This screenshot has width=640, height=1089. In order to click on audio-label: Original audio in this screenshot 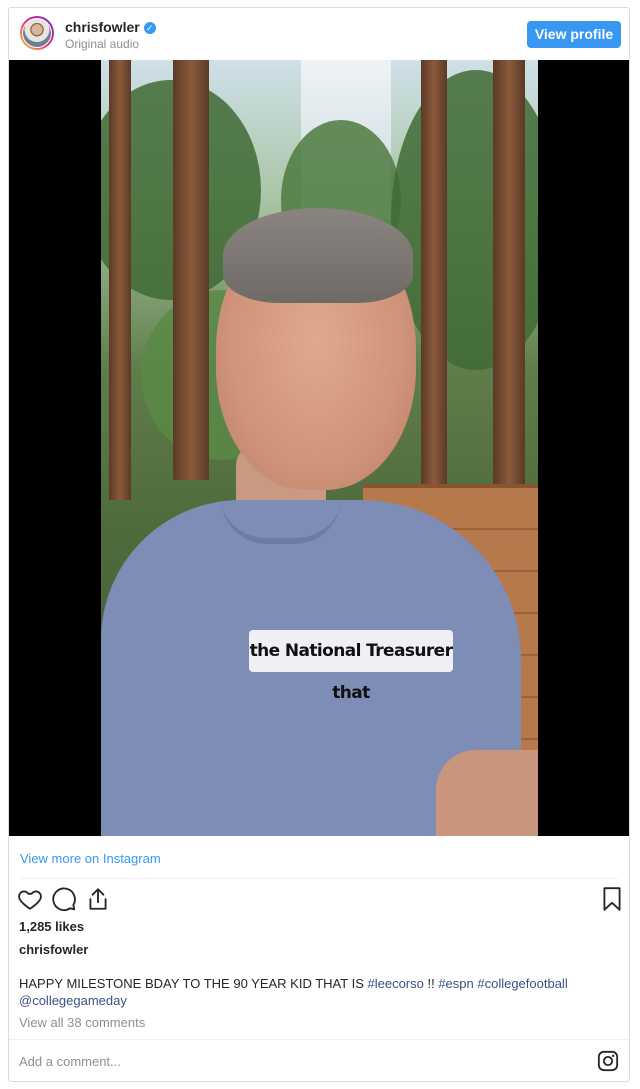, I will do `click(102, 44)`.